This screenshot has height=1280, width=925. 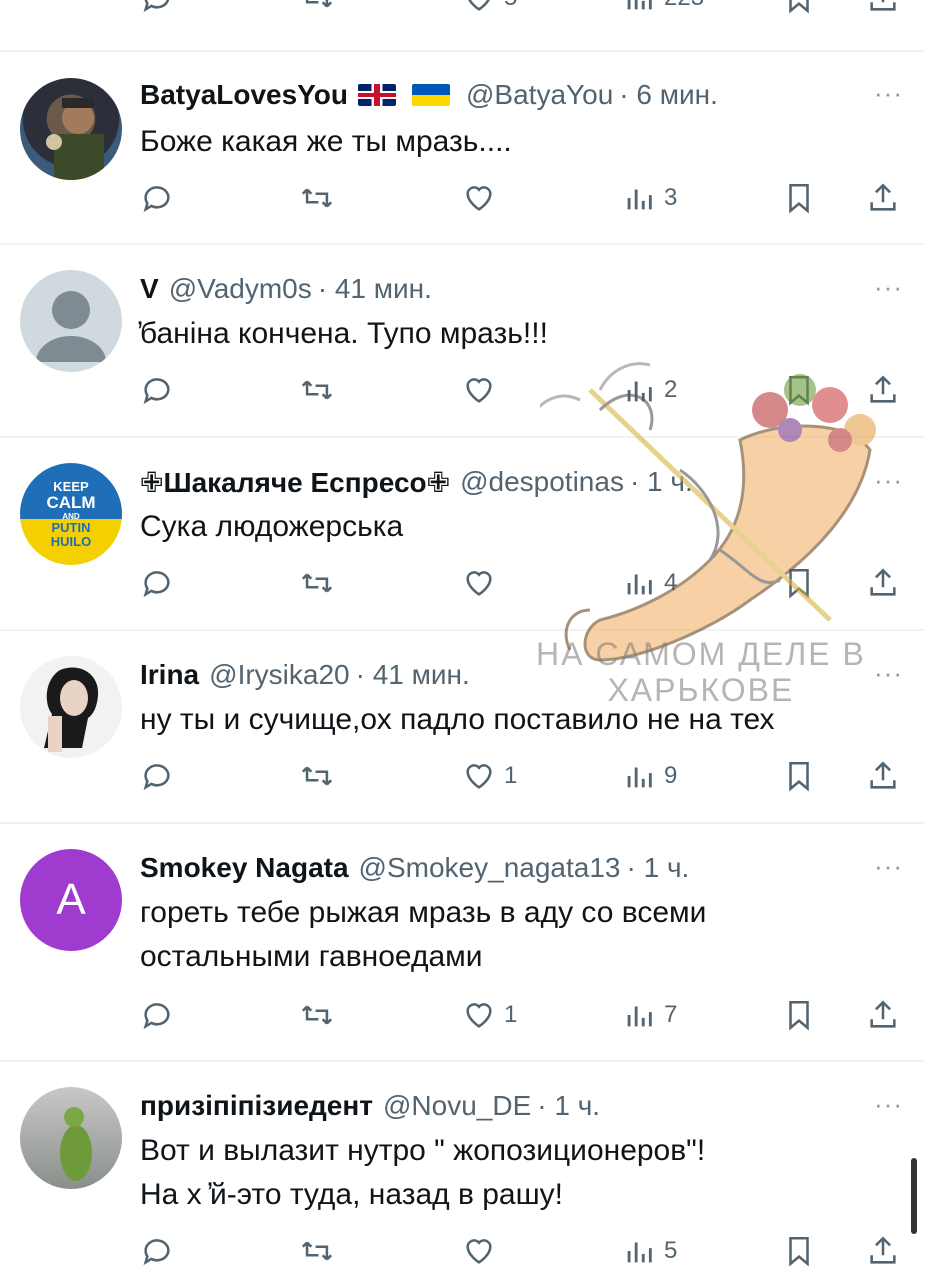 I want to click on action-bar: 2, so click(x=462, y=390).